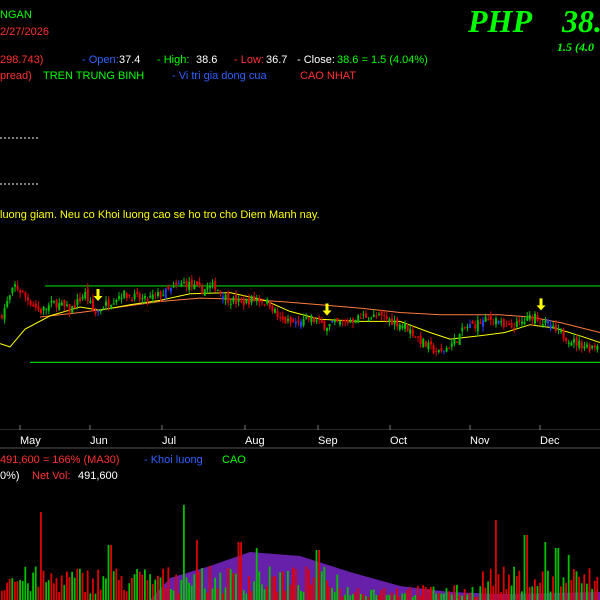 The image size is (600, 600). What do you see at coordinates (21, 60) in the screenshot?
I see `ohlc-prefix: 298.743)` at bounding box center [21, 60].